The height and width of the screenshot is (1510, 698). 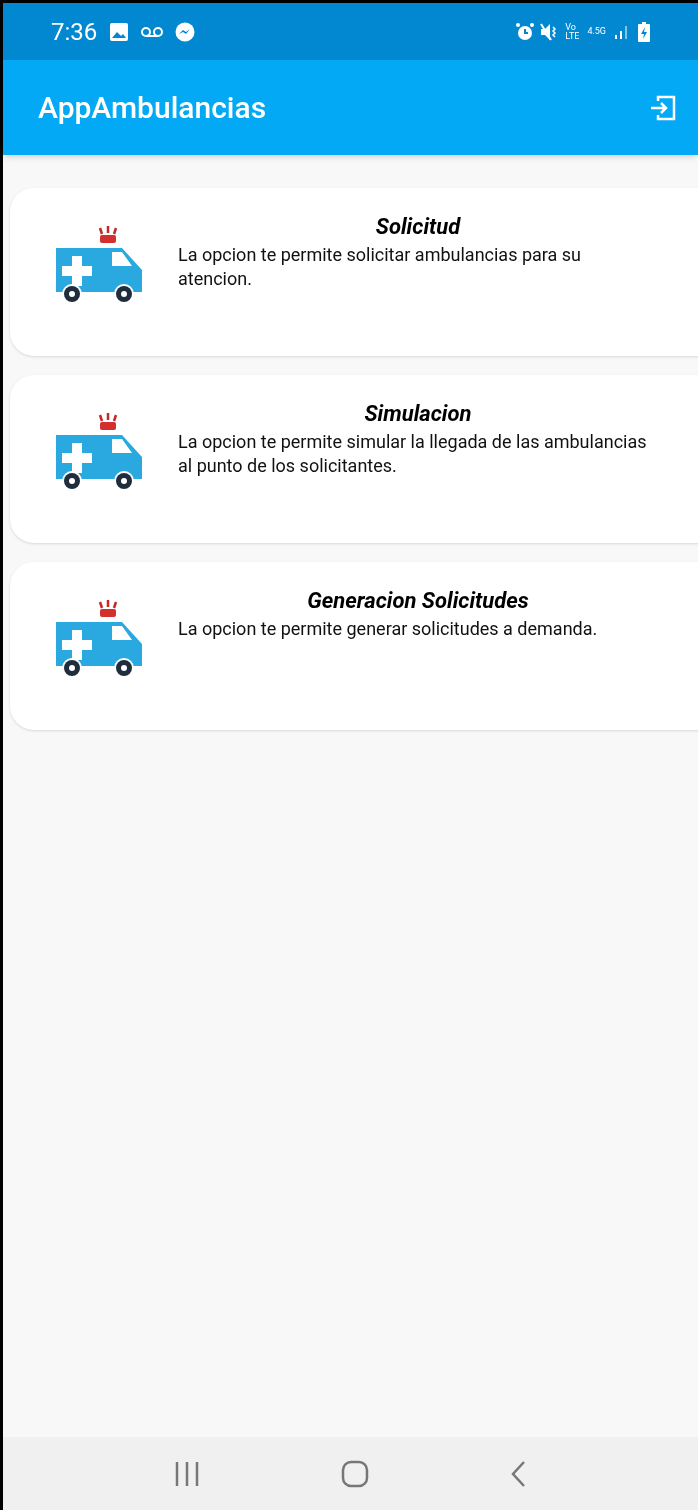 What do you see at coordinates (153, 108) in the screenshot?
I see `app-title: AppAmbulancias` at bounding box center [153, 108].